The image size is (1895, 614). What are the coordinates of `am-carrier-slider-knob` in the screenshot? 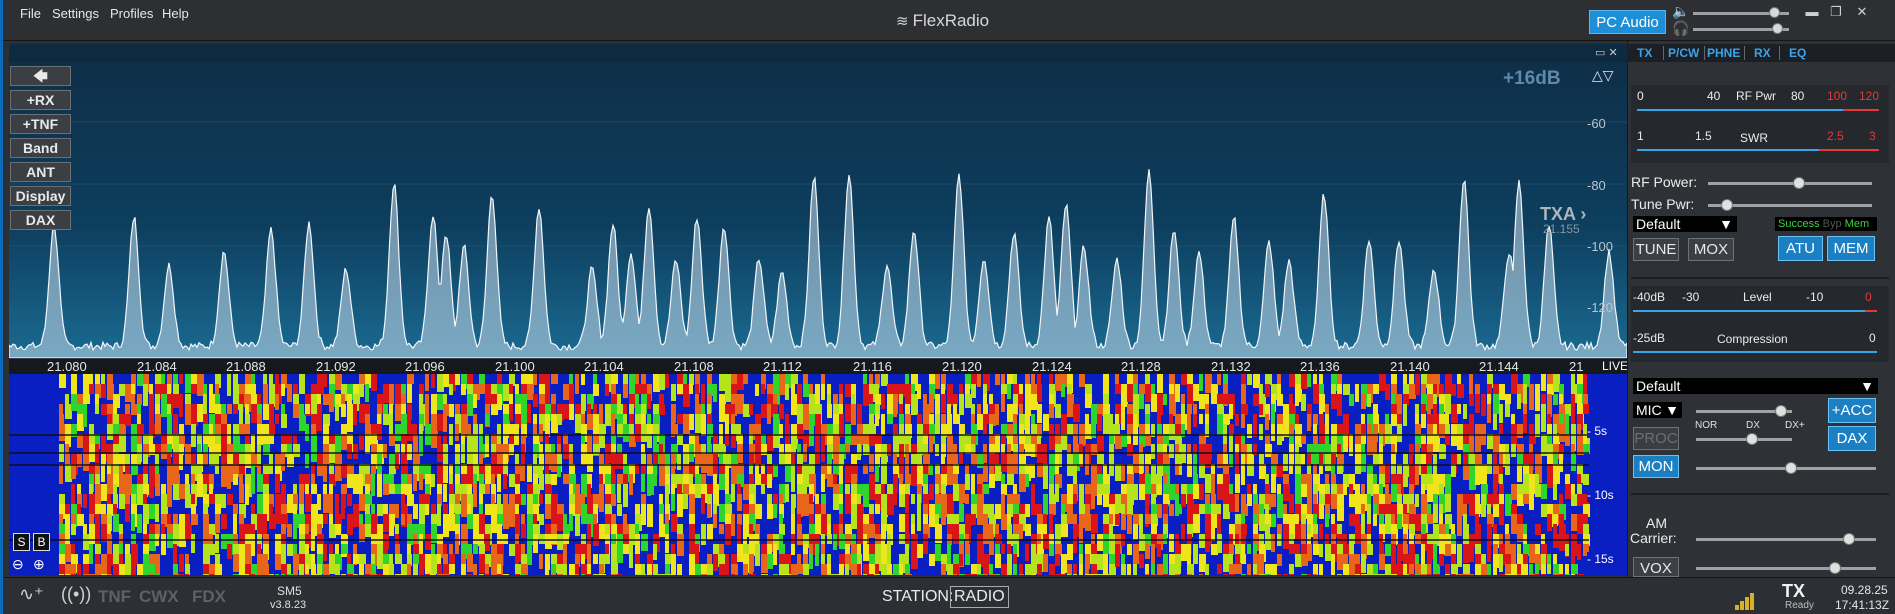 It's located at (1849, 539).